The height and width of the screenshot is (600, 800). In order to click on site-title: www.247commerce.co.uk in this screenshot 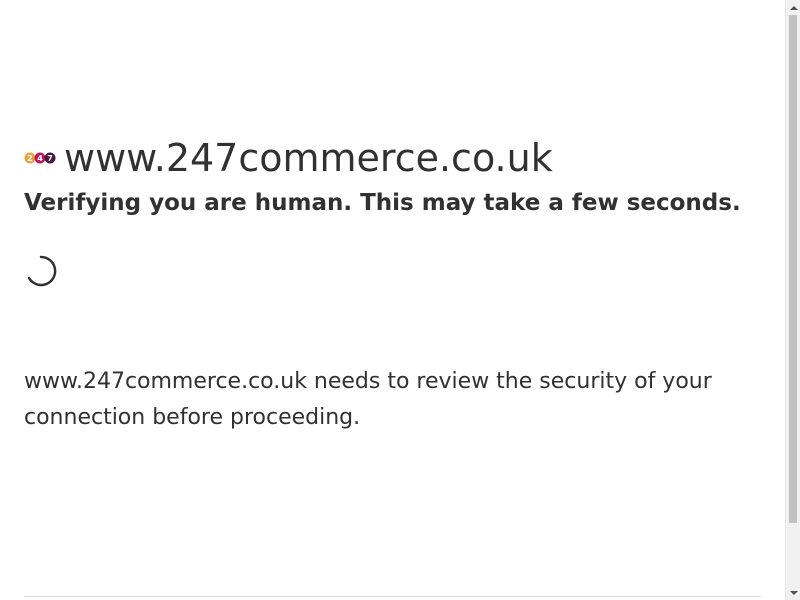, I will do `click(308, 158)`.